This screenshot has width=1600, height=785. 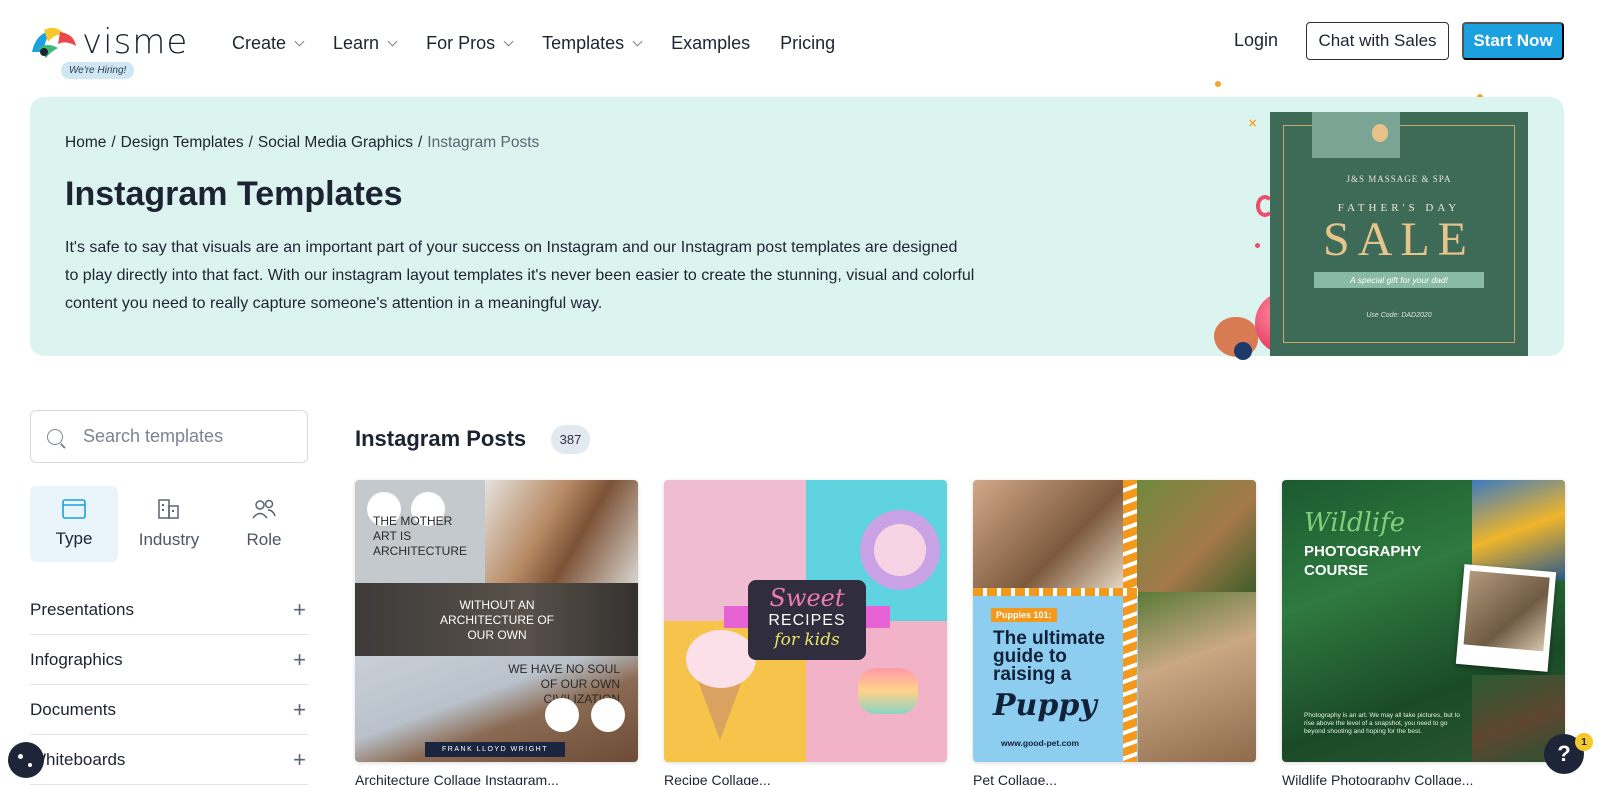 I want to click on browser-window-icon, so click(x=74, y=509).